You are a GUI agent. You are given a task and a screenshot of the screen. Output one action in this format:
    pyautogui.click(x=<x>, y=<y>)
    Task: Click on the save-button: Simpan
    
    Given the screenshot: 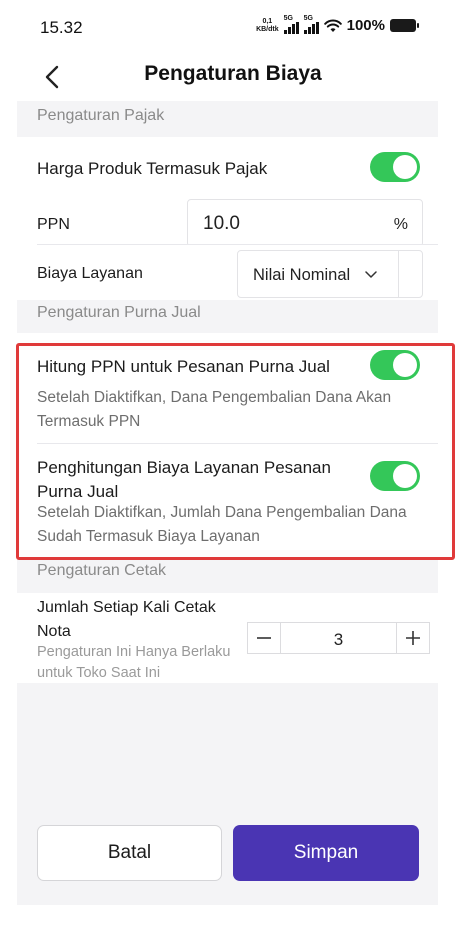 What is the action you would take?
    pyautogui.click(x=326, y=853)
    